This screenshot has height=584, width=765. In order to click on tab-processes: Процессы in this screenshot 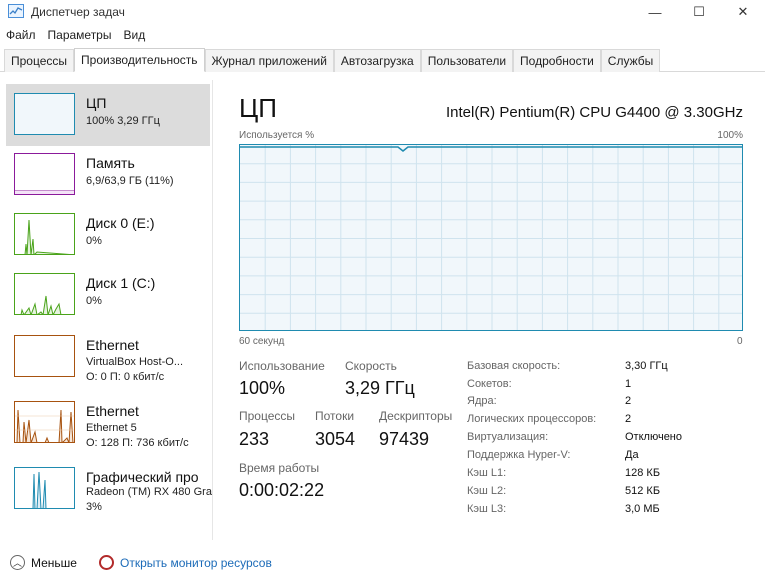, I will do `click(39, 60)`.